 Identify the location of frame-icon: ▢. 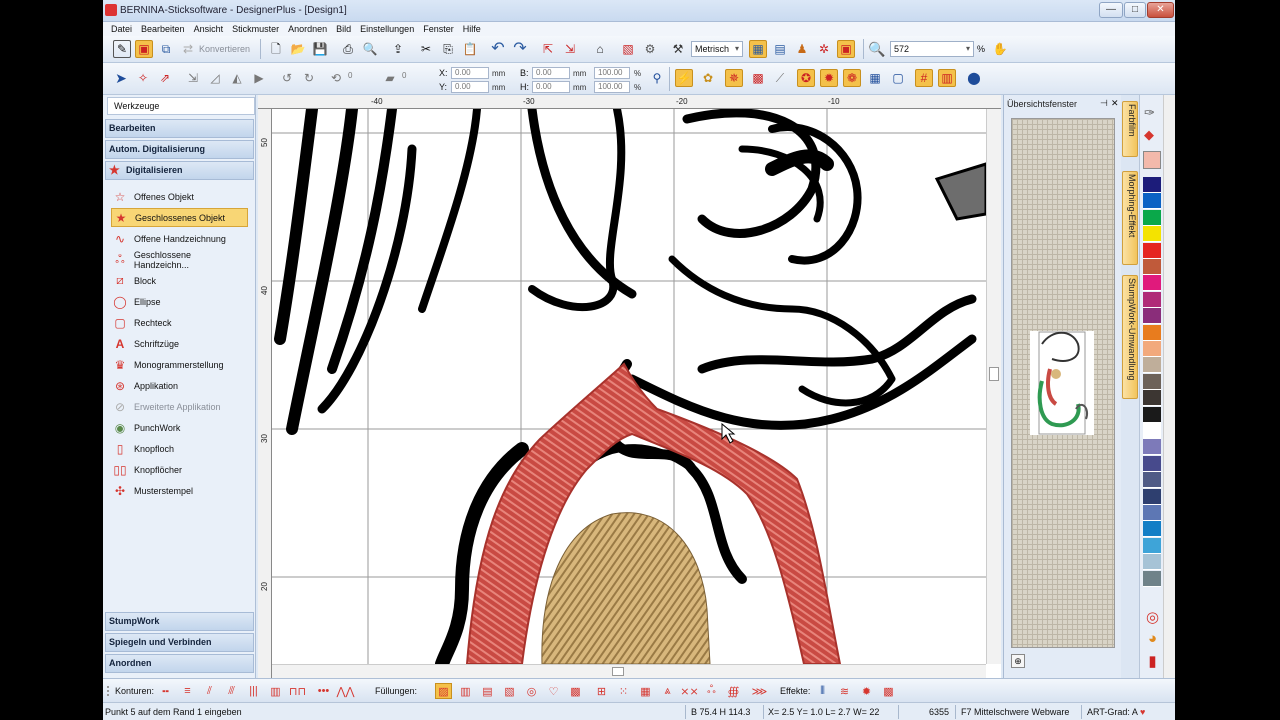
(898, 78).